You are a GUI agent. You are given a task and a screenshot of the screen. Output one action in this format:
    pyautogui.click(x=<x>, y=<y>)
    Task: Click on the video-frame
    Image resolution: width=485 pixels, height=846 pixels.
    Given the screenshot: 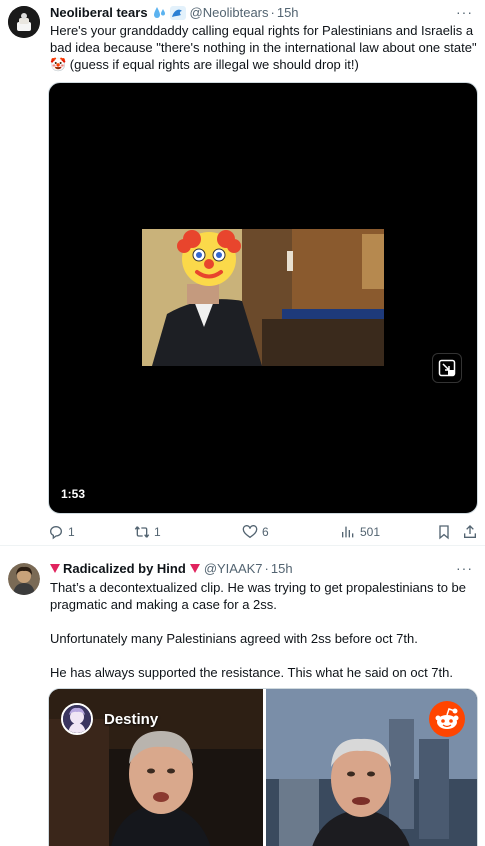 What is the action you would take?
    pyautogui.click(x=263, y=297)
    